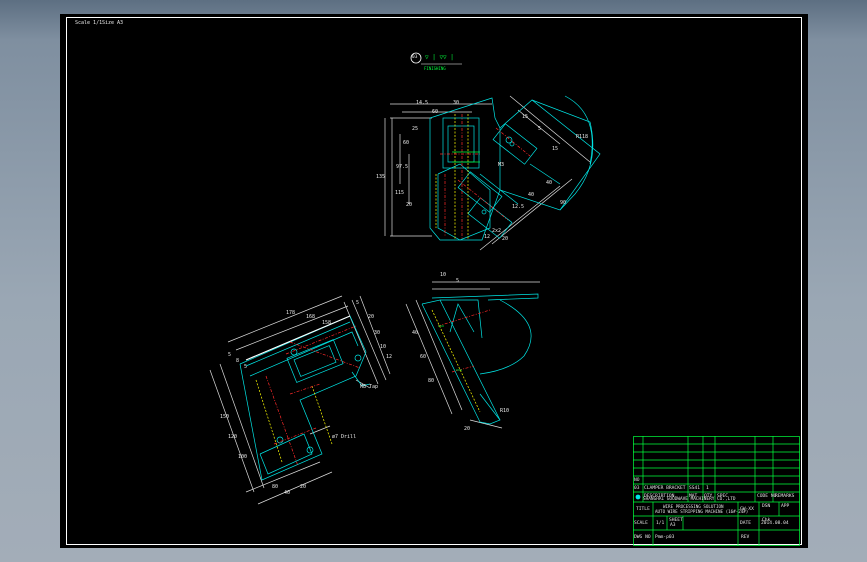 The width and height of the screenshot is (867, 562). I want to click on tb-row-mat: SS41, so click(695, 488).